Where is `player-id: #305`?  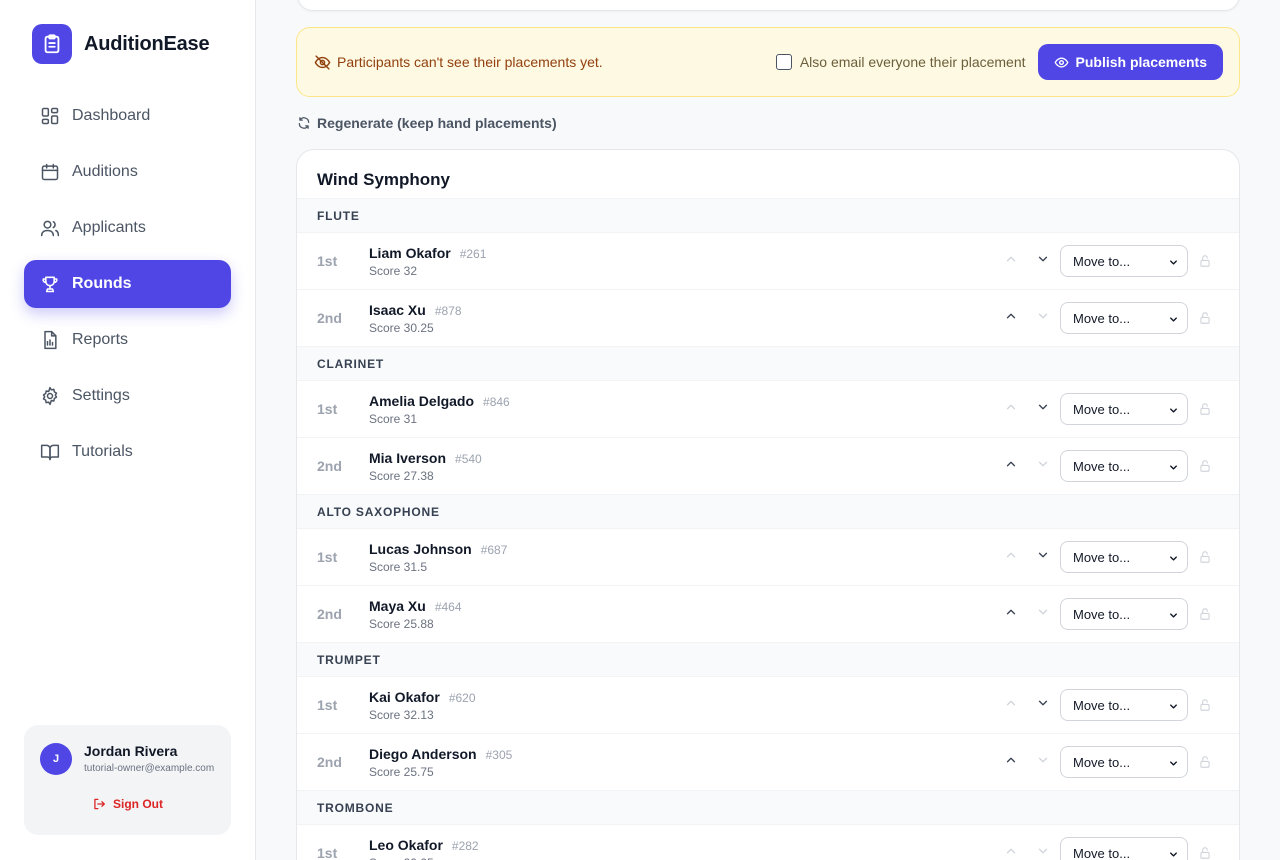
player-id: #305 is located at coordinates (499, 754).